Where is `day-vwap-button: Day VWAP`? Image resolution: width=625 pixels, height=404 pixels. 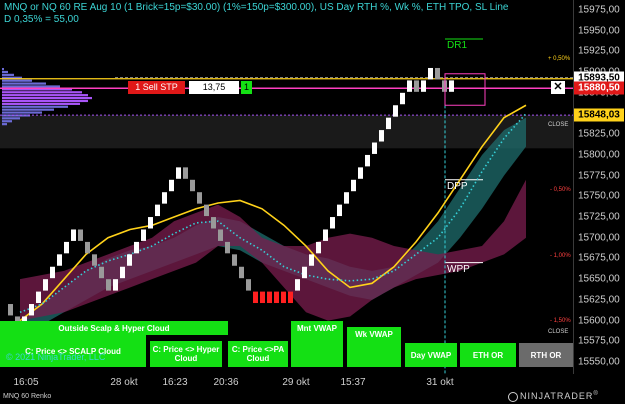
day-vwap-button: Day VWAP is located at coordinates (431, 355).